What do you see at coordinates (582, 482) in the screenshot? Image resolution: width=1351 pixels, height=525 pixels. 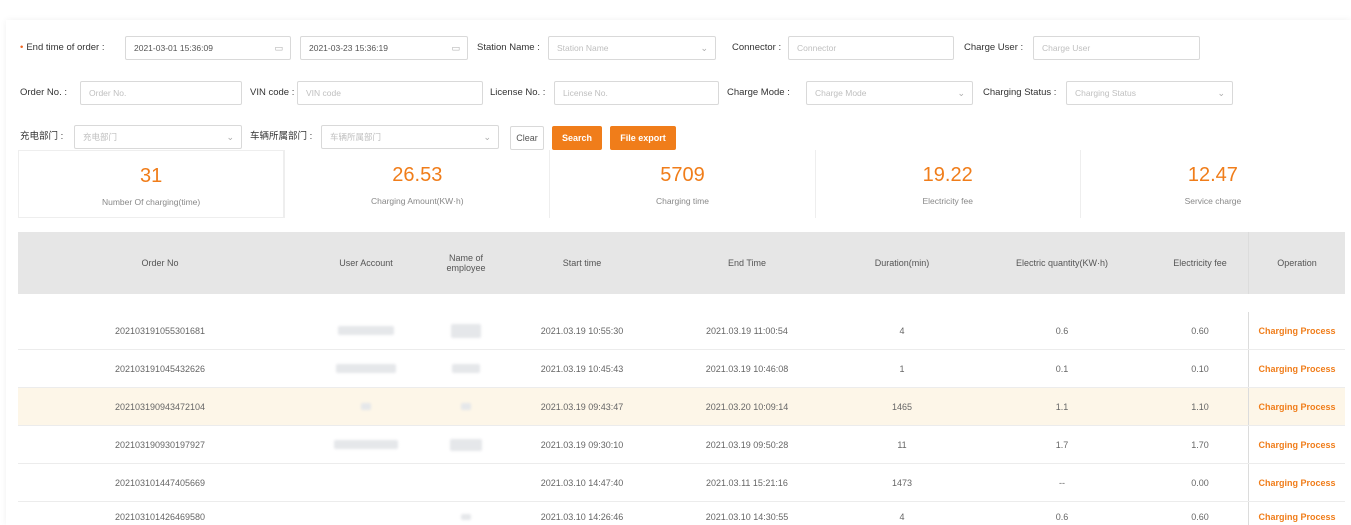 I see `cell-start-time: 2021.03.10 14:47:40` at bounding box center [582, 482].